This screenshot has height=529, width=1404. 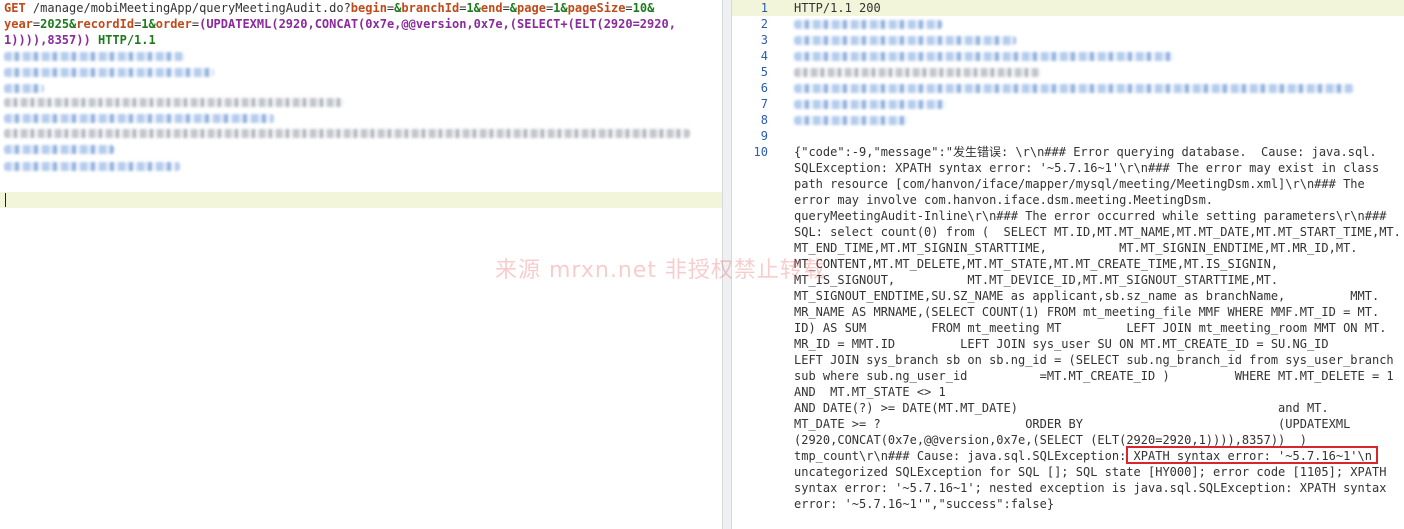 I want to click on line-number: 3, so click(x=764, y=40).